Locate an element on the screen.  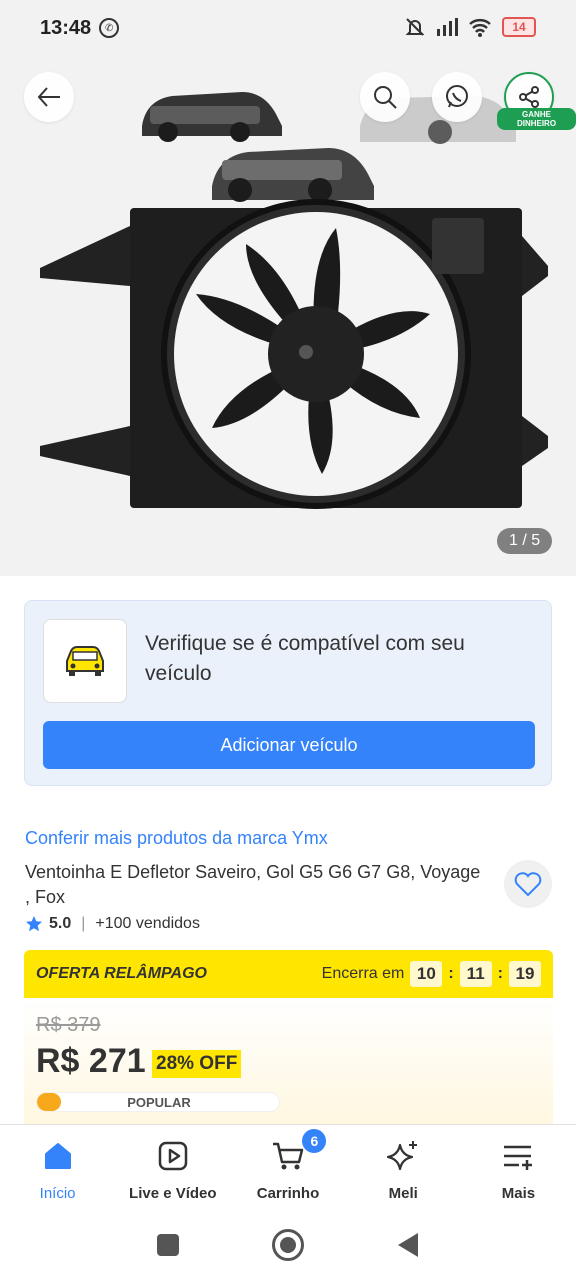
menu-plus-icon is located at coordinates (518, 1156).